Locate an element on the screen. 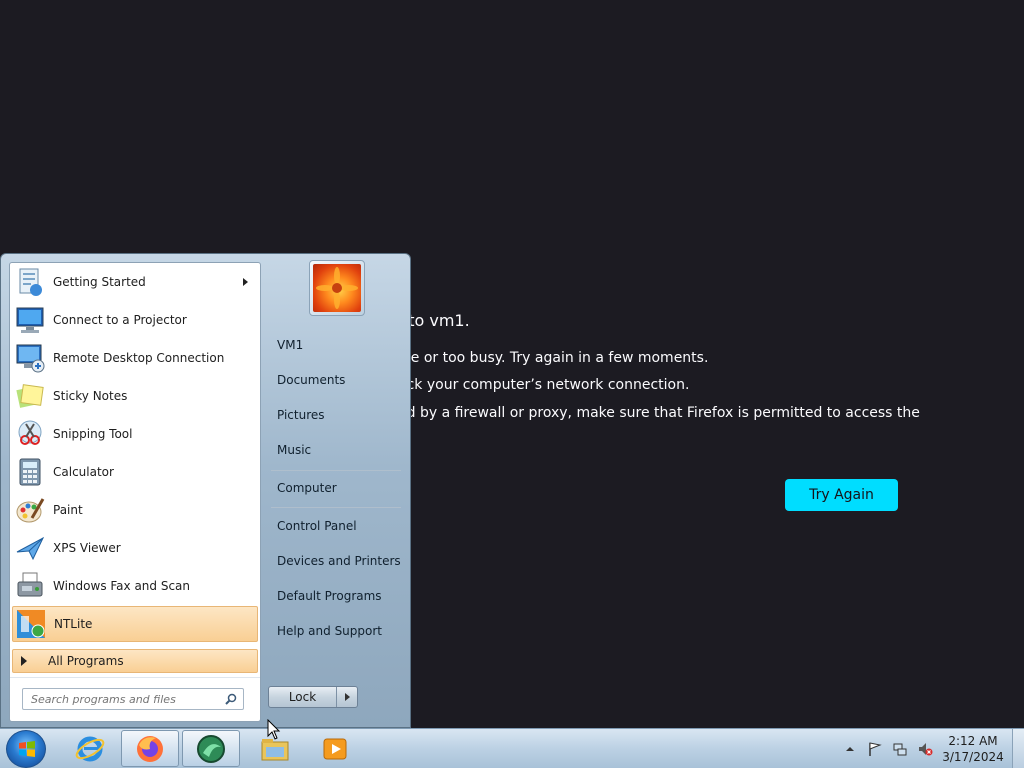 The image size is (1024, 768). places-default-programs: Default Programs is located at coordinates (329, 596).